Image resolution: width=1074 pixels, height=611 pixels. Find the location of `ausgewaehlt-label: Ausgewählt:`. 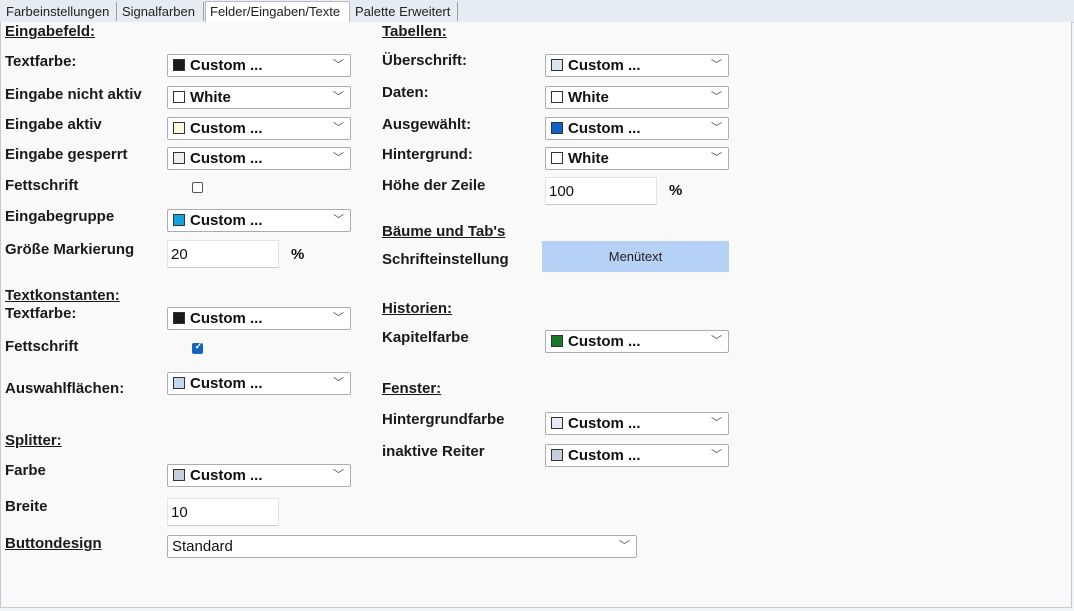

ausgewaehlt-label: Ausgewählt: is located at coordinates (427, 124).